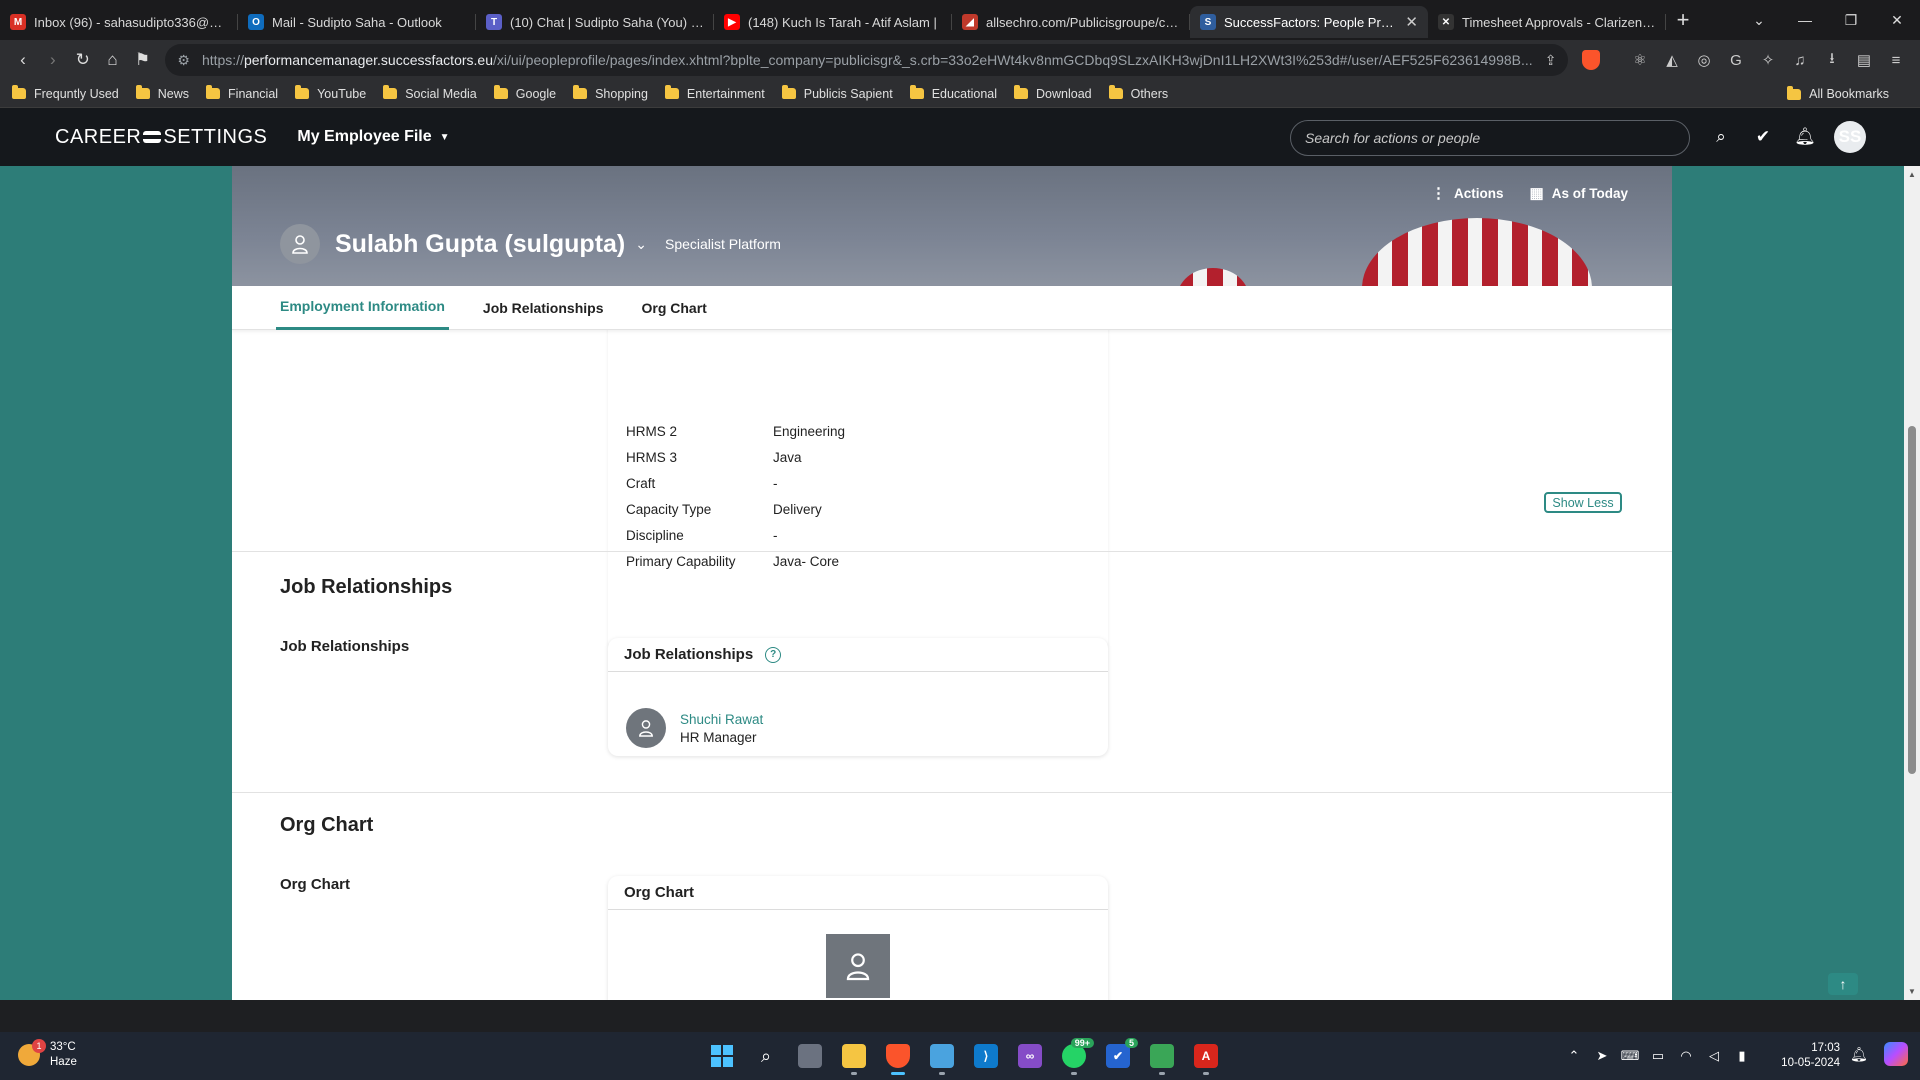  Describe the element at coordinates (1574, 1056) in the screenshot. I see `tray-overflow-chevron-icon: ⌃` at that location.